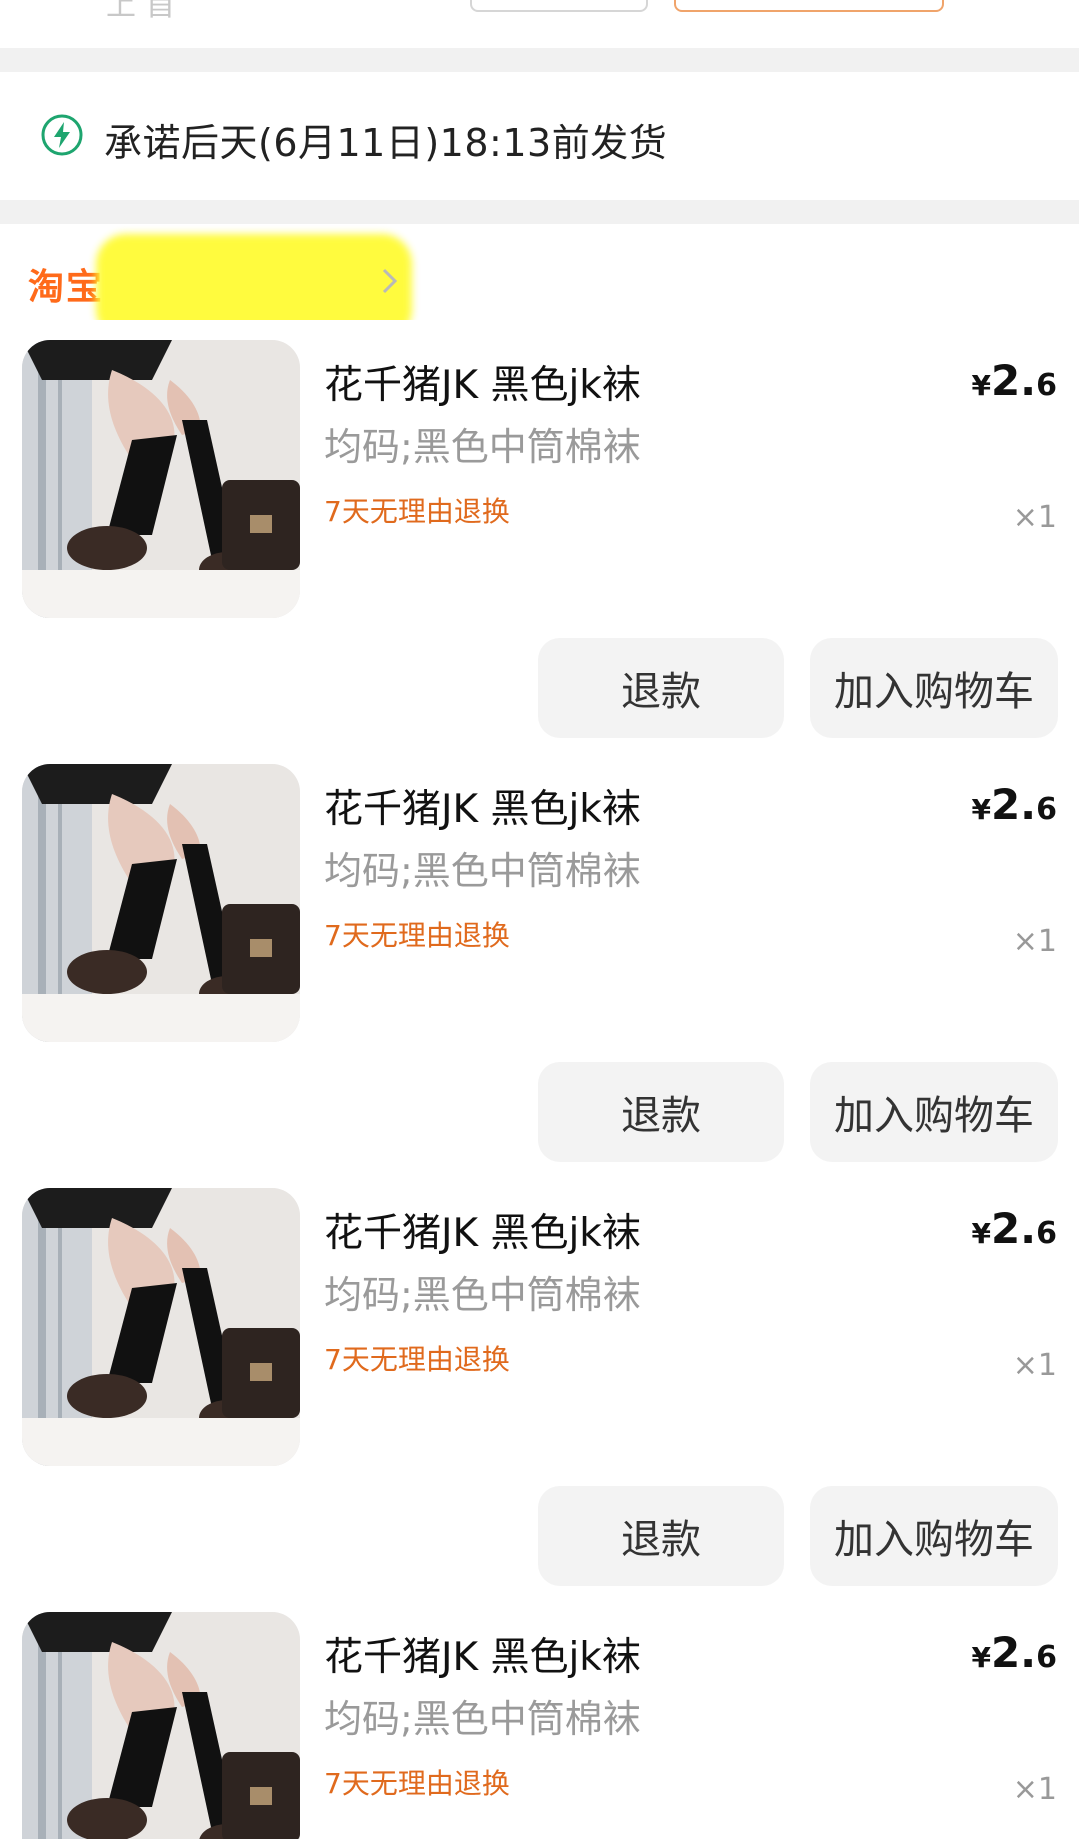 The image size is (1079, 1839). What do you see at coordinates (559, 6) in the screenshot?
I see `top-secondary-button` at bounding box center [559, 6].